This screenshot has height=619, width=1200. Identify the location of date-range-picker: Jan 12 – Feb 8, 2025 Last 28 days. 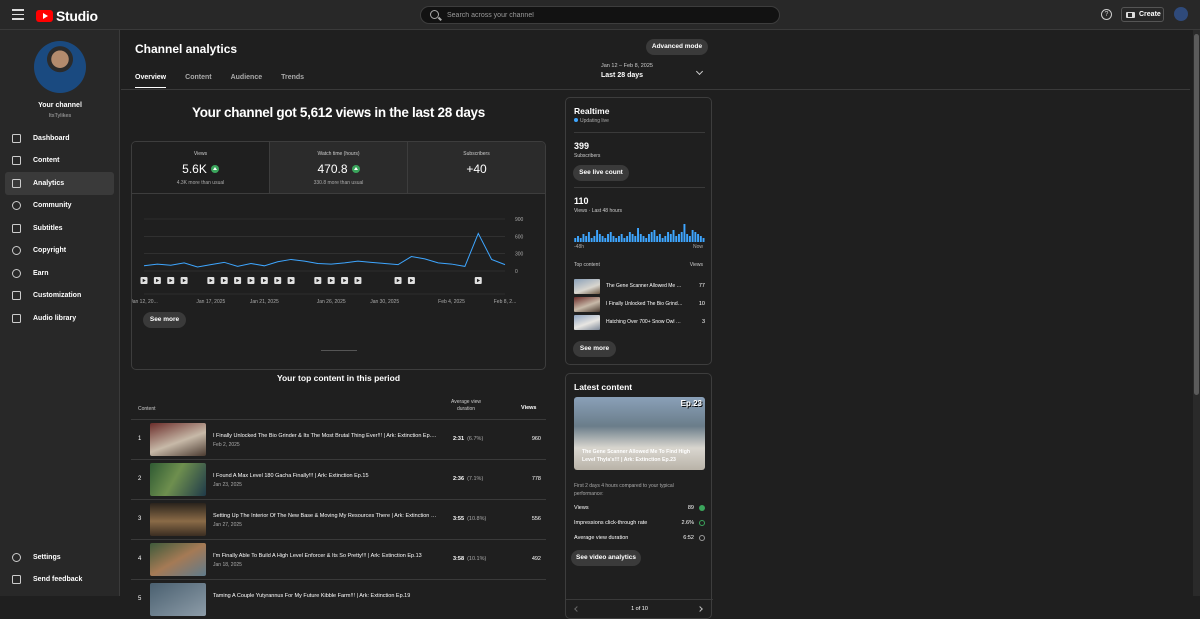
(627, 71).